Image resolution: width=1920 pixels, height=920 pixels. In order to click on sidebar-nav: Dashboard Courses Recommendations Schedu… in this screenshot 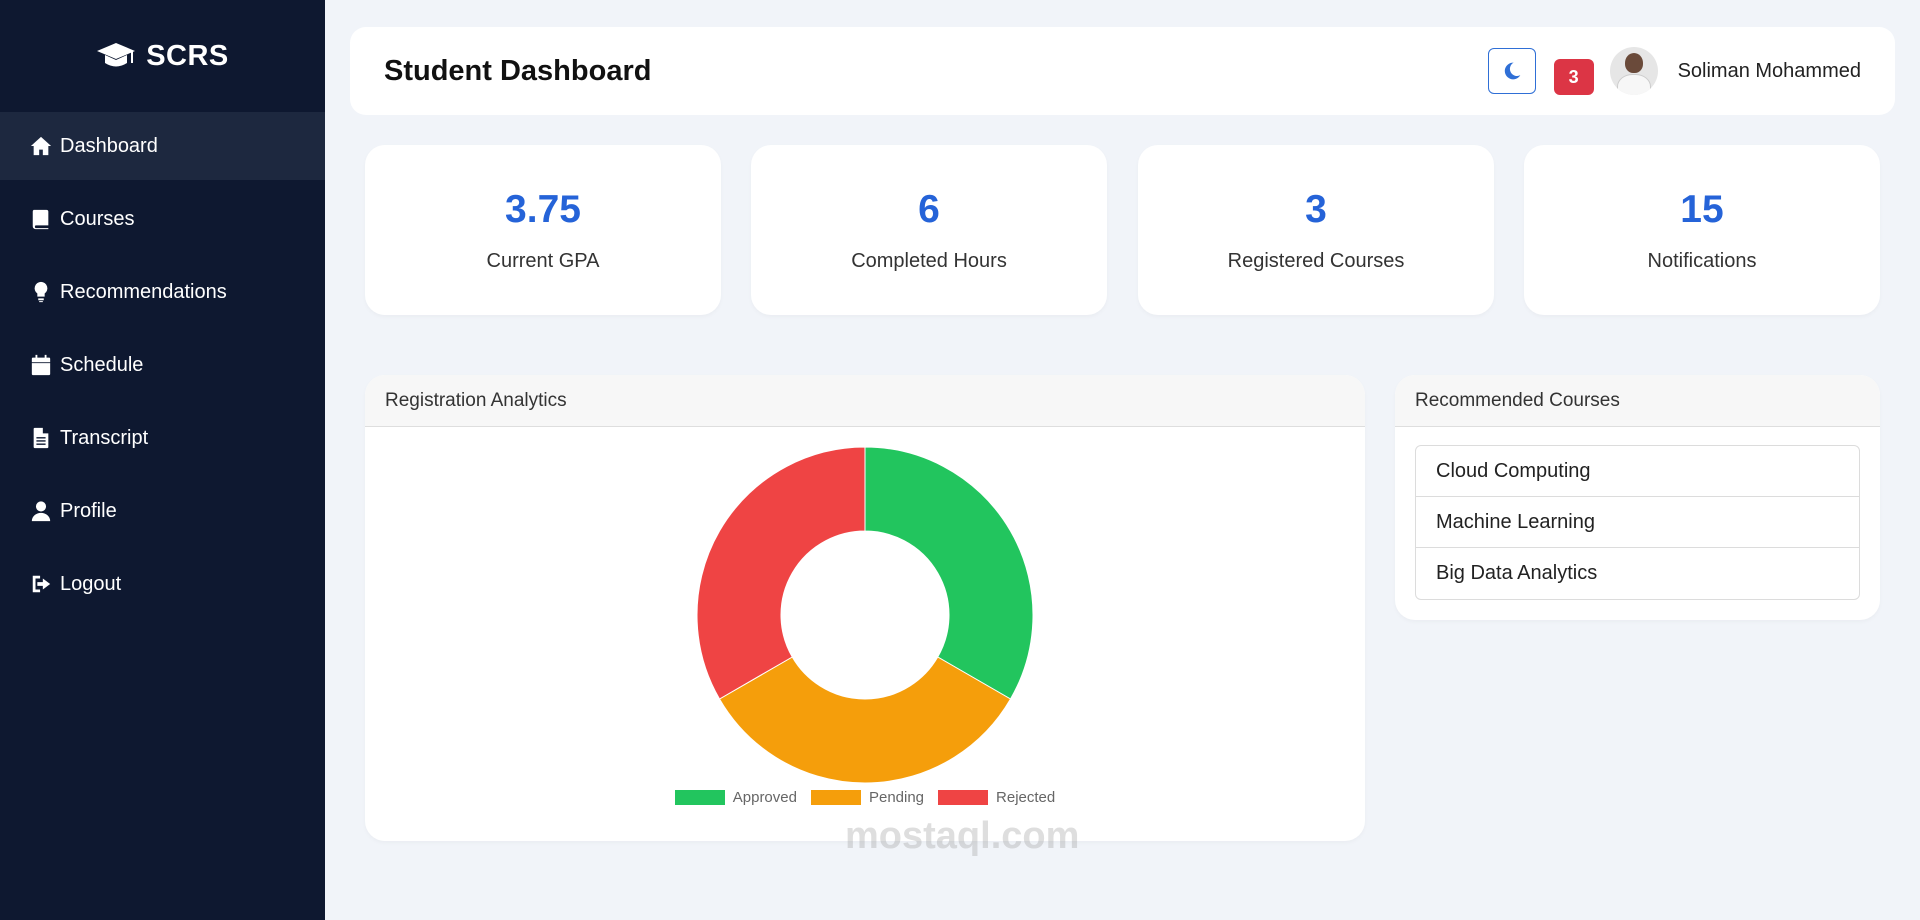, I will do `click(162, 365)`.